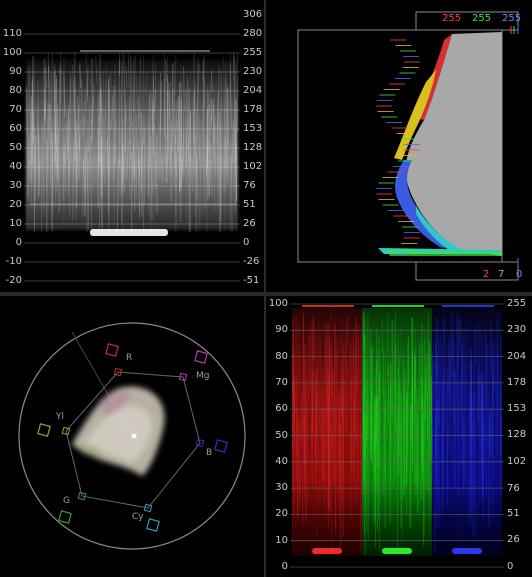 The image size is (532, 577). What do you see at coordinates (281, 382) in the screenshot?
I see `parade-left-tick: 70` at bounding box center [281, 382].